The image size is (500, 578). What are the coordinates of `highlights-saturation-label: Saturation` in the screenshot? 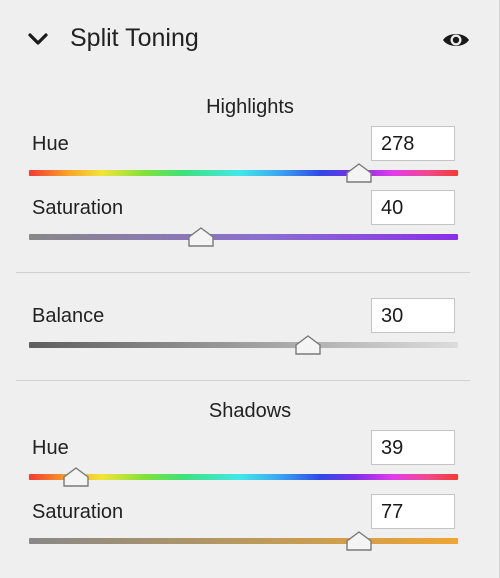 It's located at (78, 208).